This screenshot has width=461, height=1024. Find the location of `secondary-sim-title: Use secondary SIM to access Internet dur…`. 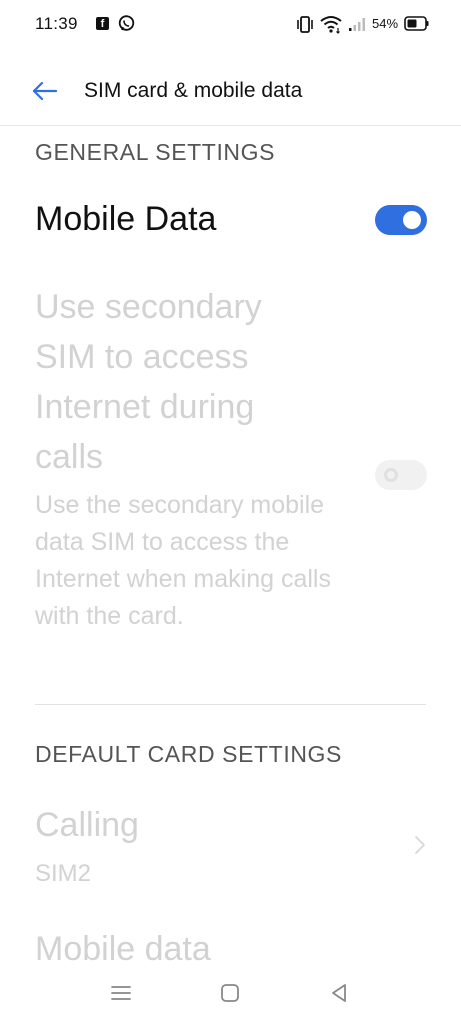

secondary-sim-title: Use secondary SIM to access Internet dur… is located at coordinates (148, 382).